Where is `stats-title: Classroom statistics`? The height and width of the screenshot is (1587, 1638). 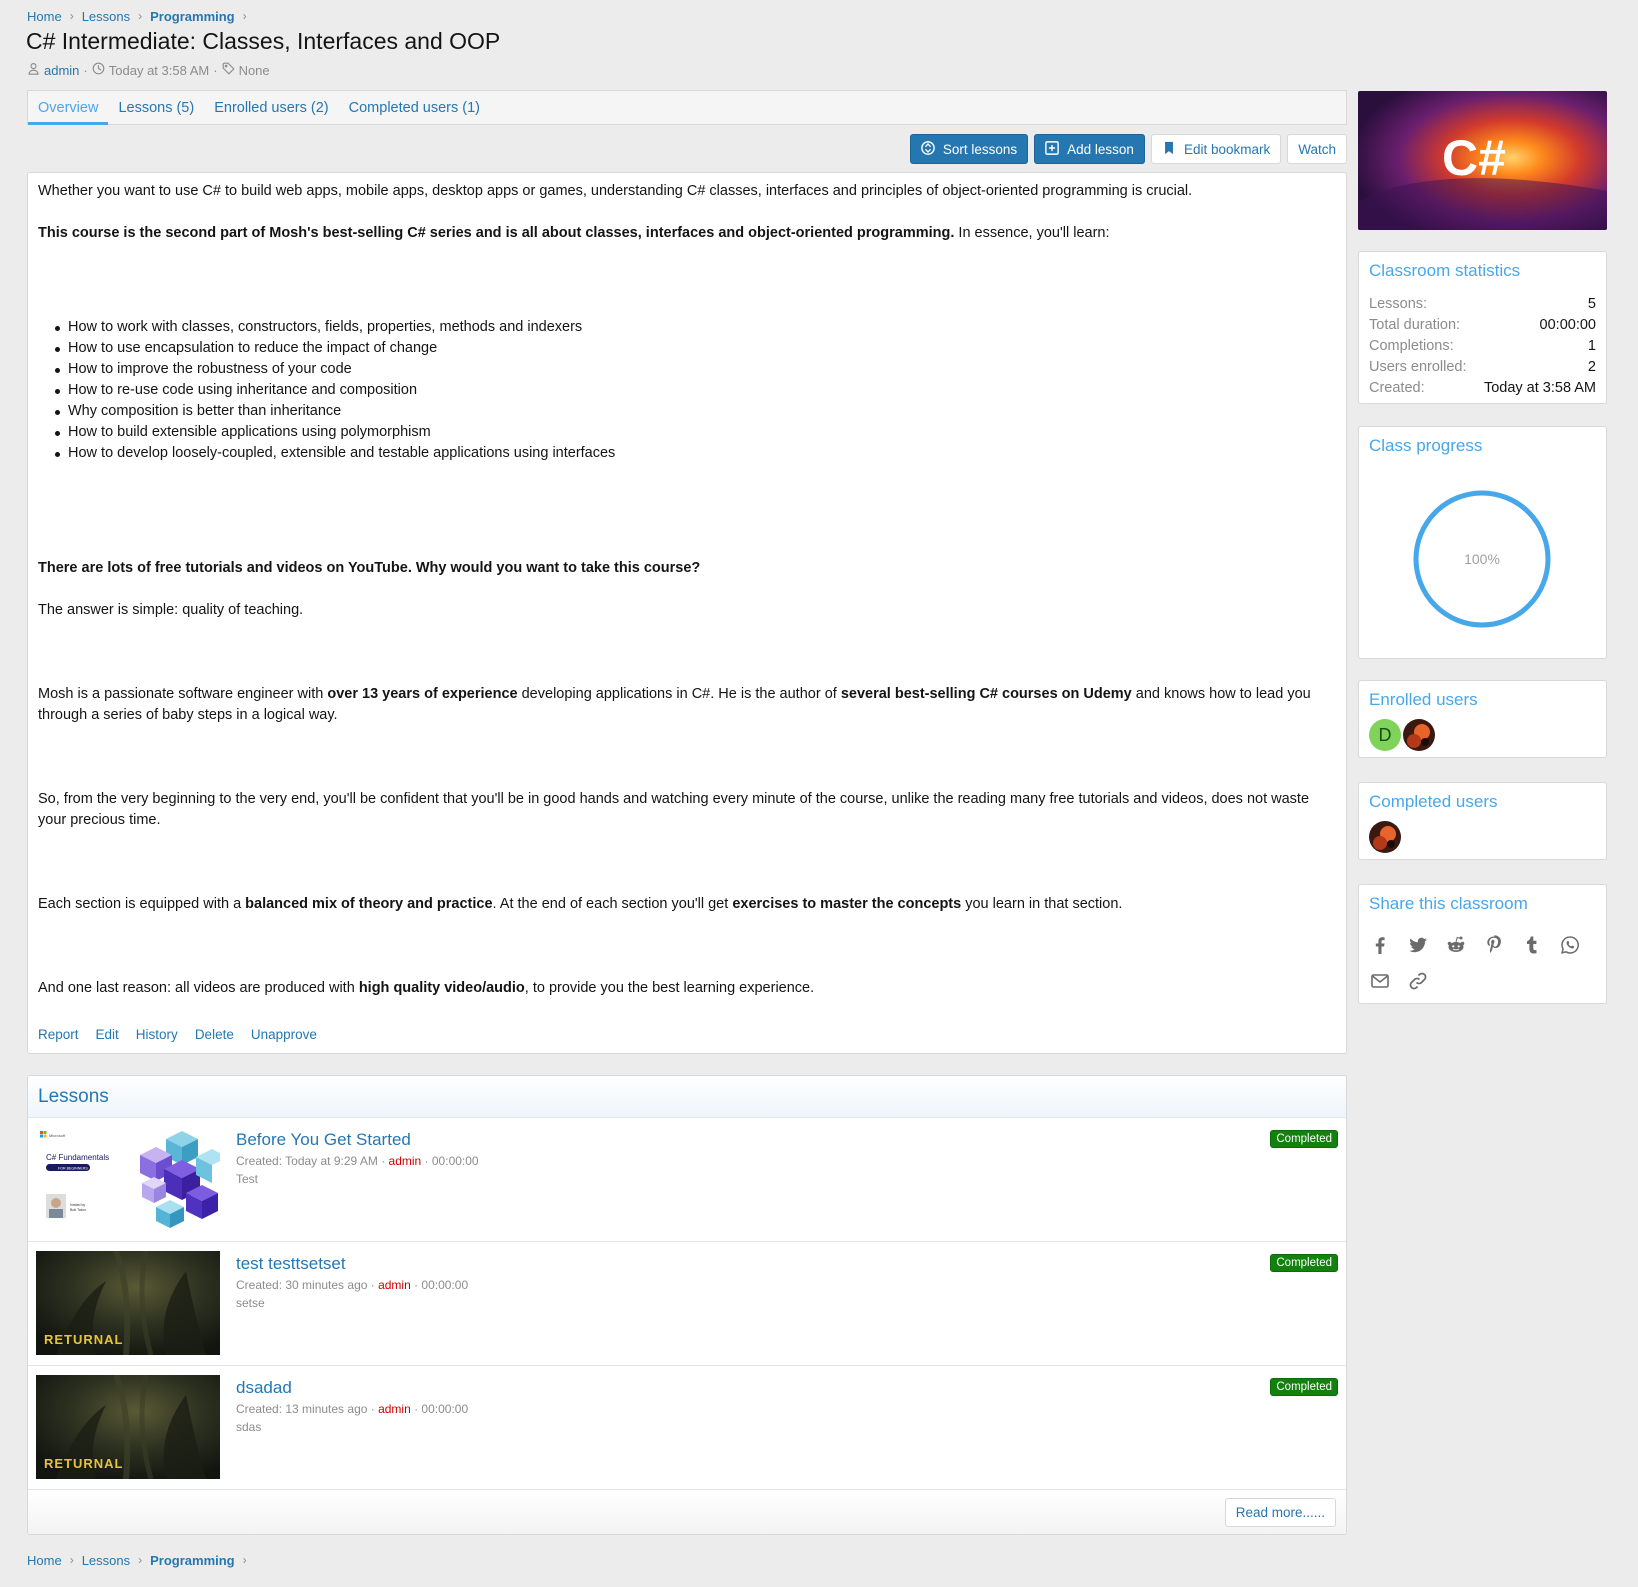
stats-title: Classroom statistics is located at coordinates (1445, 270).